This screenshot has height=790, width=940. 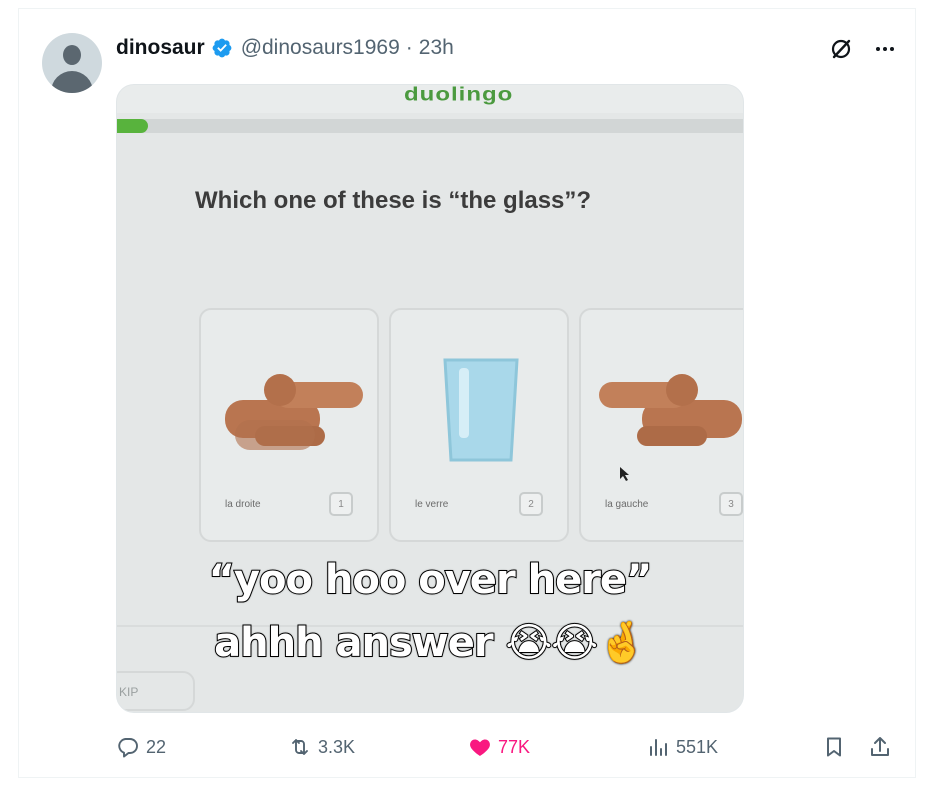 What do you see at coordinates (431, 580) in the screenshot?
I see `caption-line-1: “yoo hoo over here”` at bounding box center [431, 580].